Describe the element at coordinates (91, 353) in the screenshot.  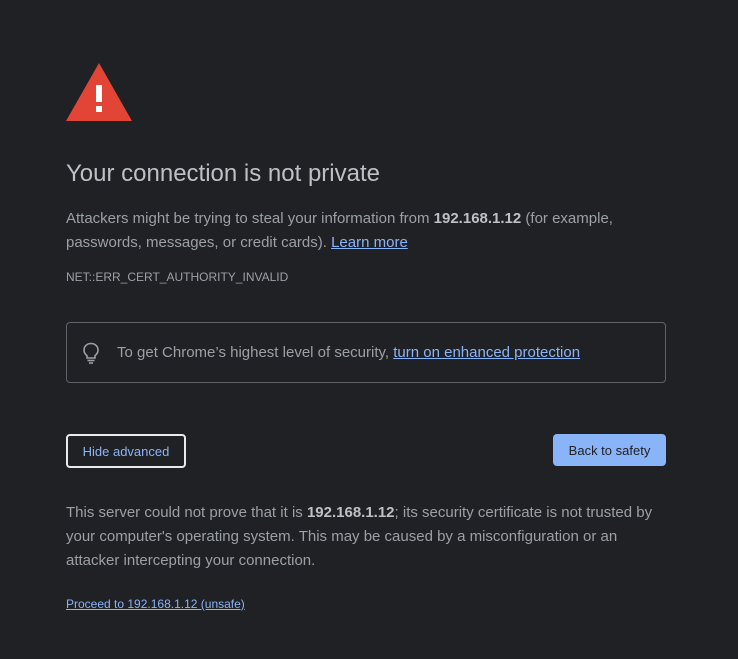
I see `lightbulb-icon` at that location.